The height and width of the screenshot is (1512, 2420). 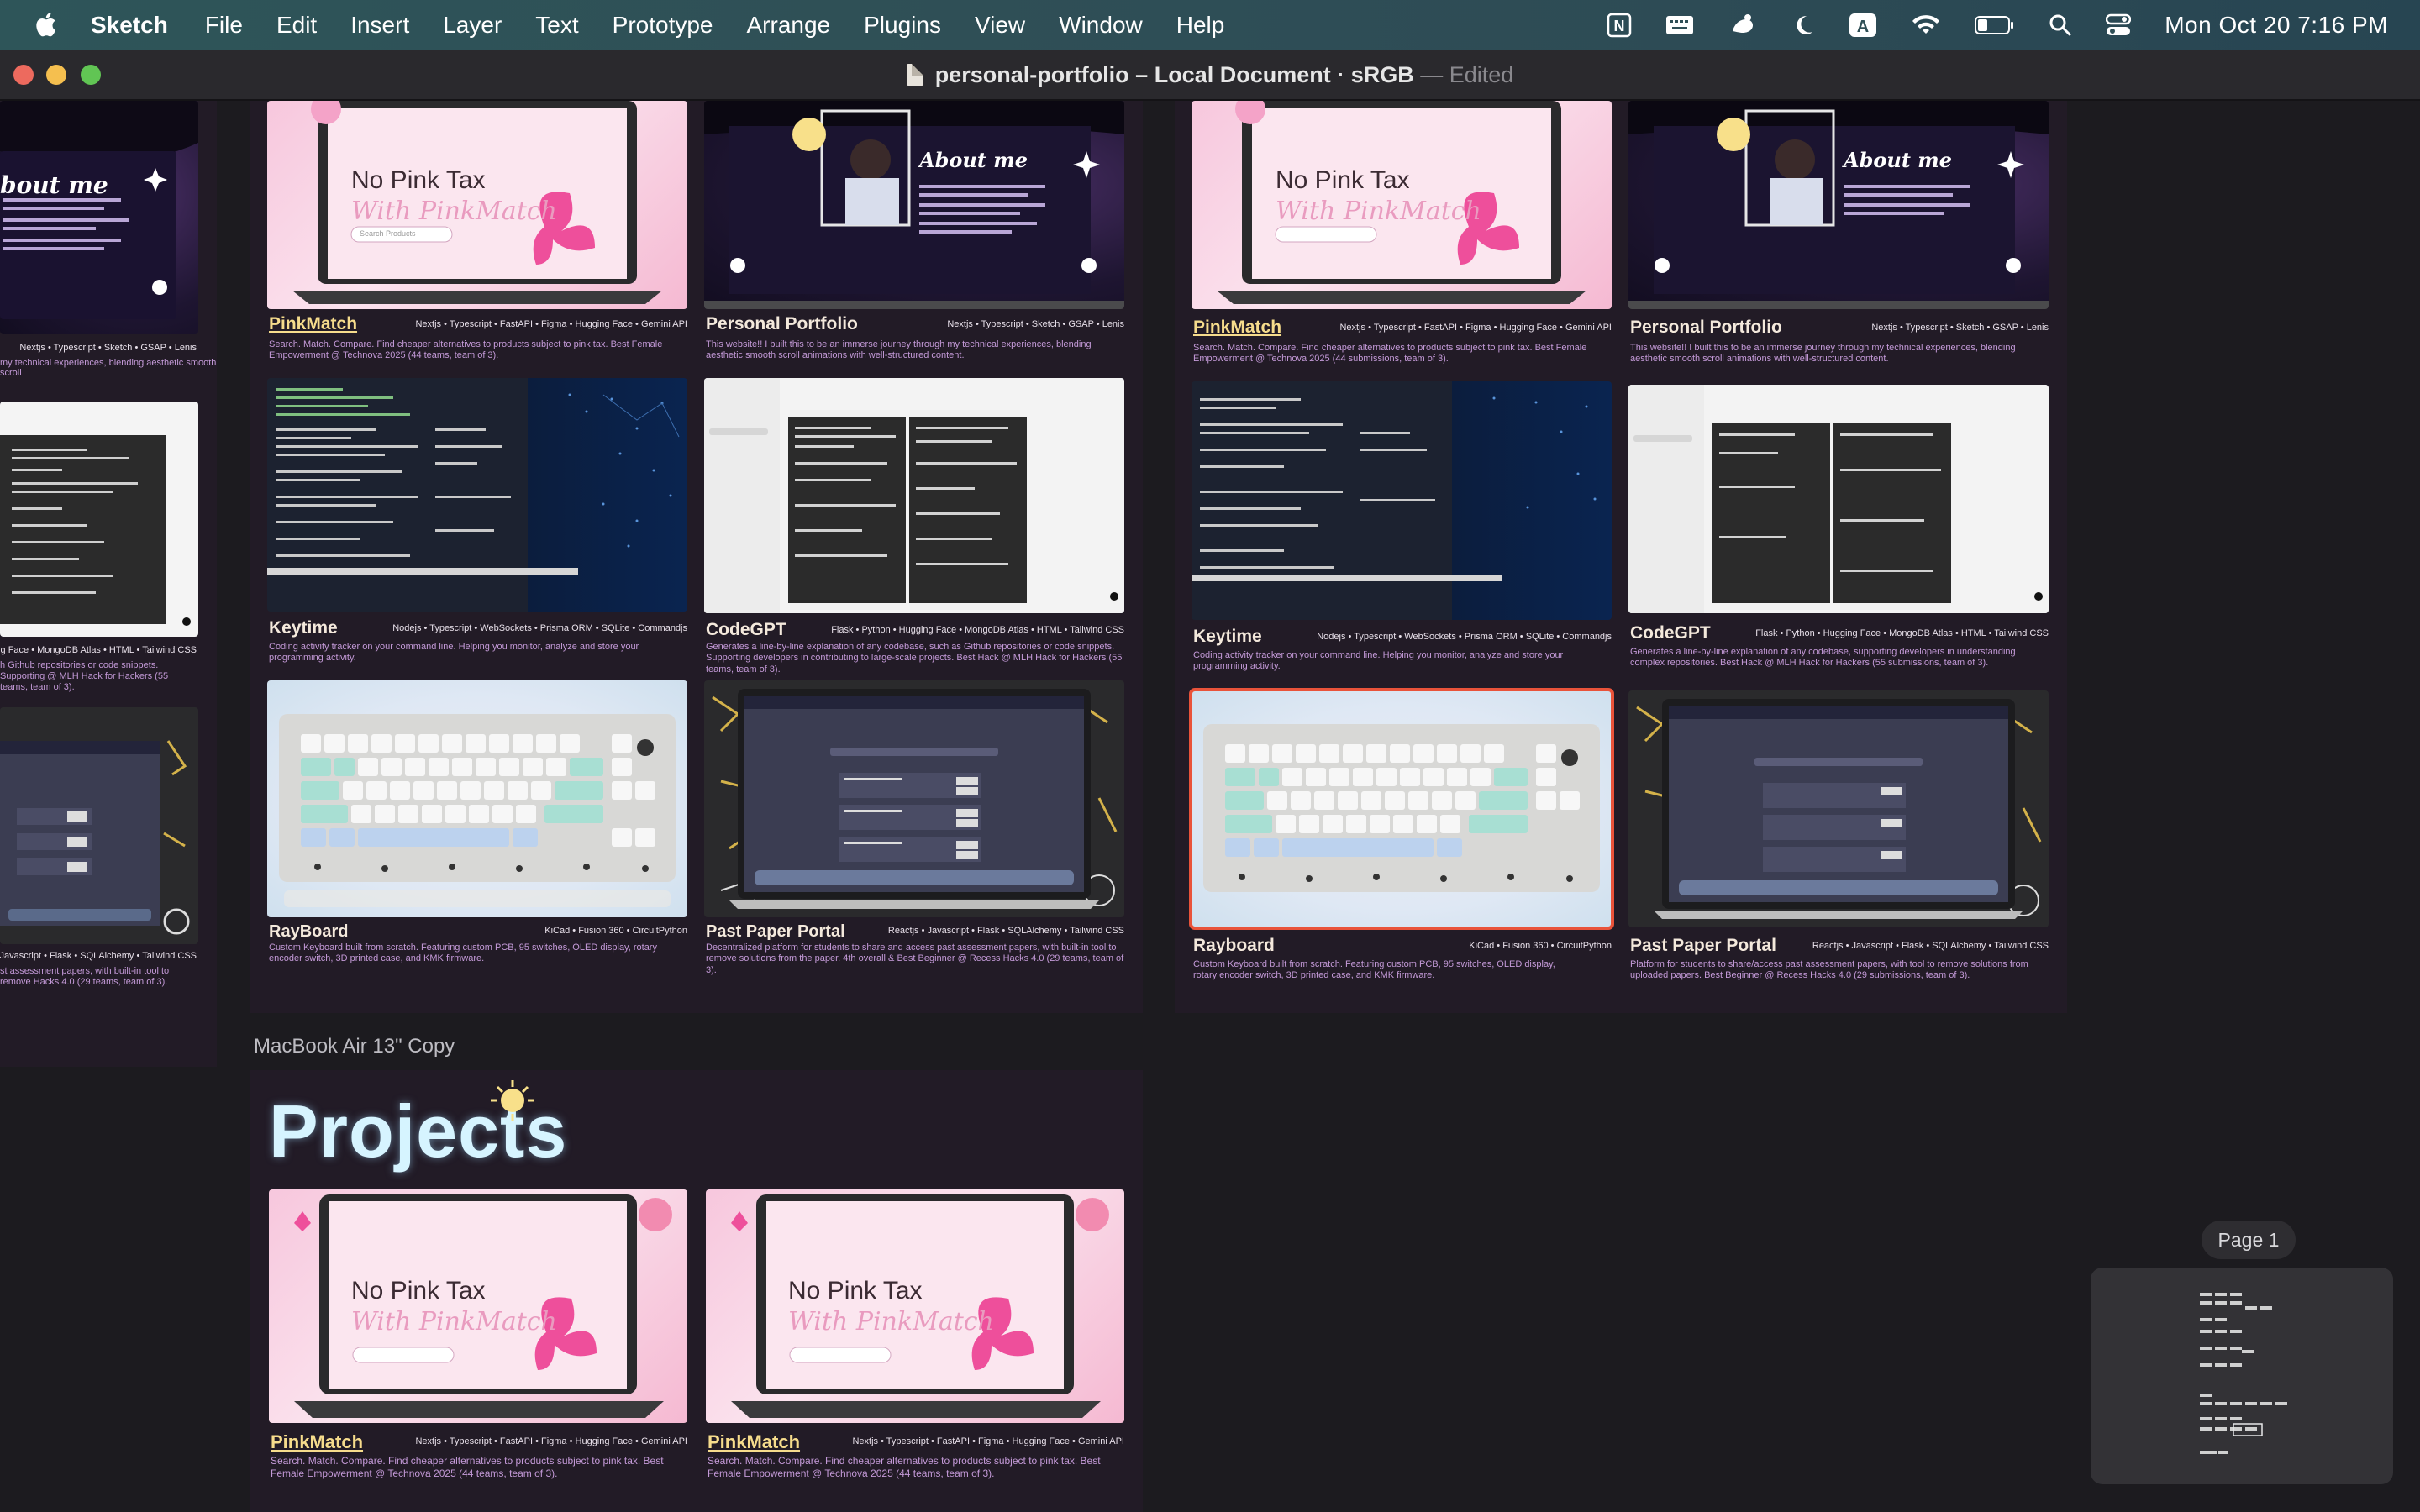 I want to click on page-indicator: Page 1, so click(x=2249, y=1240).